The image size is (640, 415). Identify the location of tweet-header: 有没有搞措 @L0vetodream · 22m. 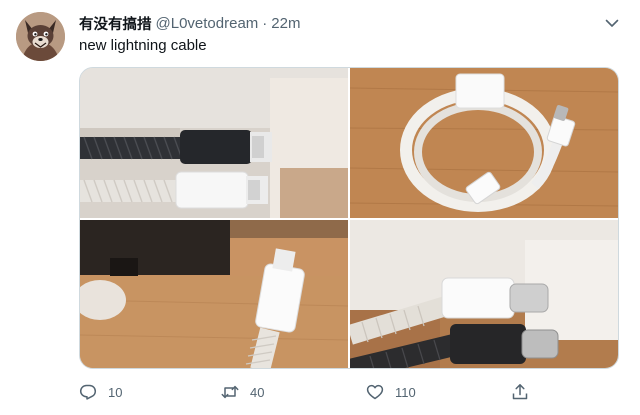
(189, 23).